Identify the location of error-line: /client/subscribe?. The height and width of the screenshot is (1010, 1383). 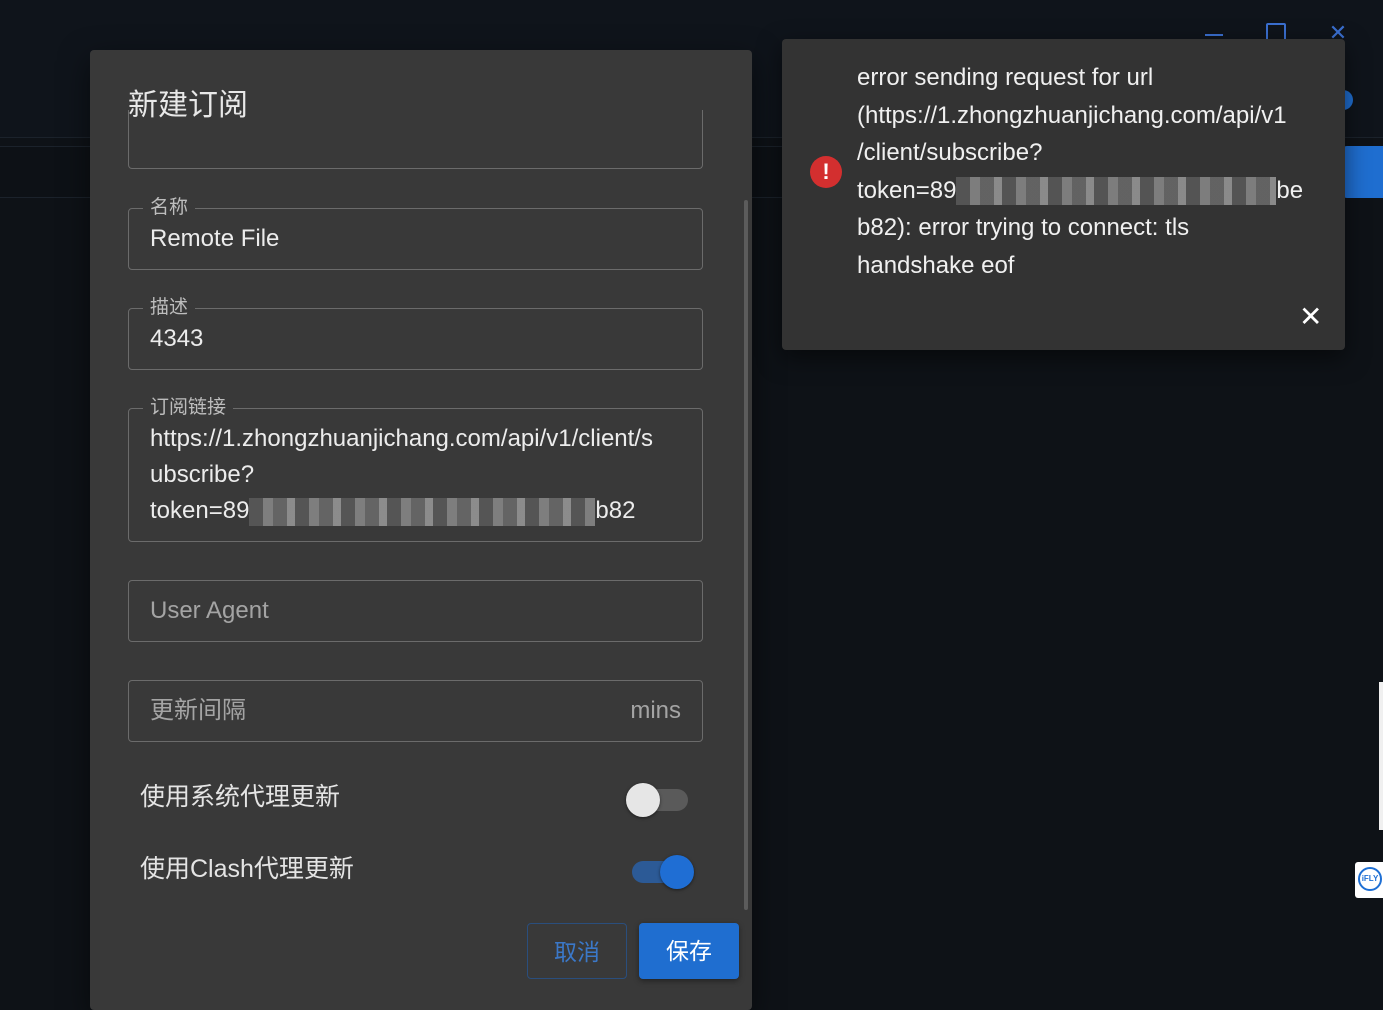
(950, 153).